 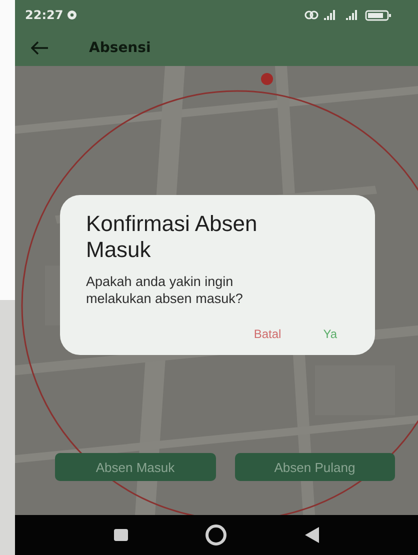 I want to click on confirm-button: Ya, so click(x=330, y=334).